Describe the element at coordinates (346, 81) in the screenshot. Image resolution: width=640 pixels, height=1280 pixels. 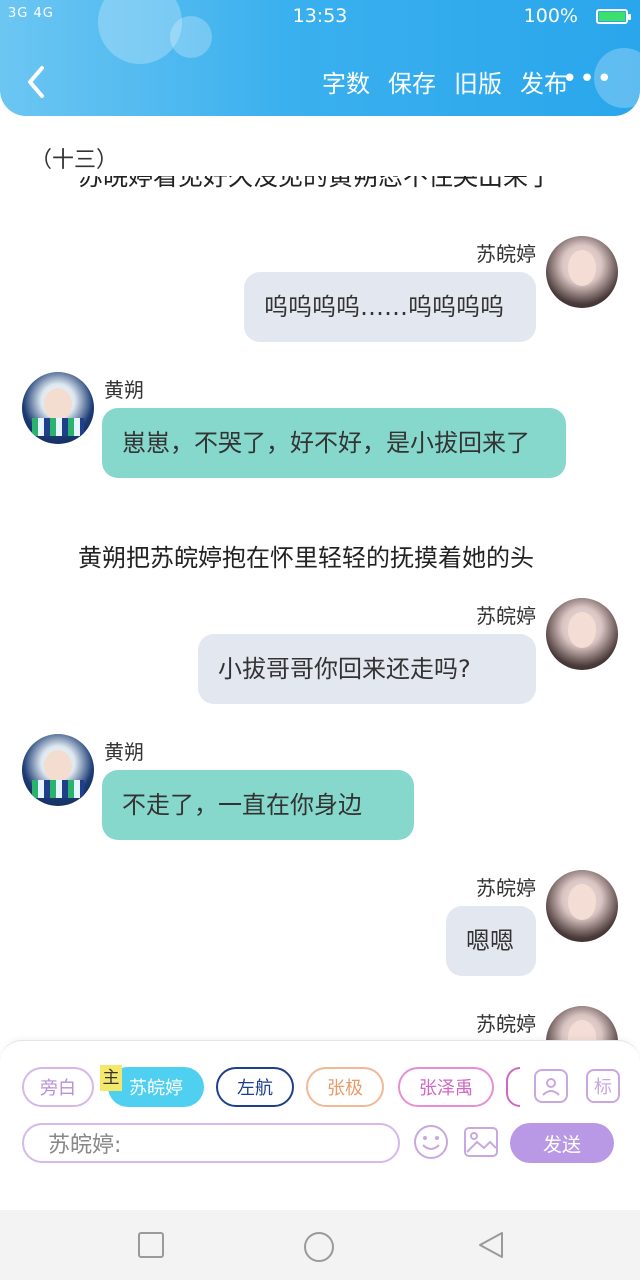
I see `word-count-button: 字数` at that location.